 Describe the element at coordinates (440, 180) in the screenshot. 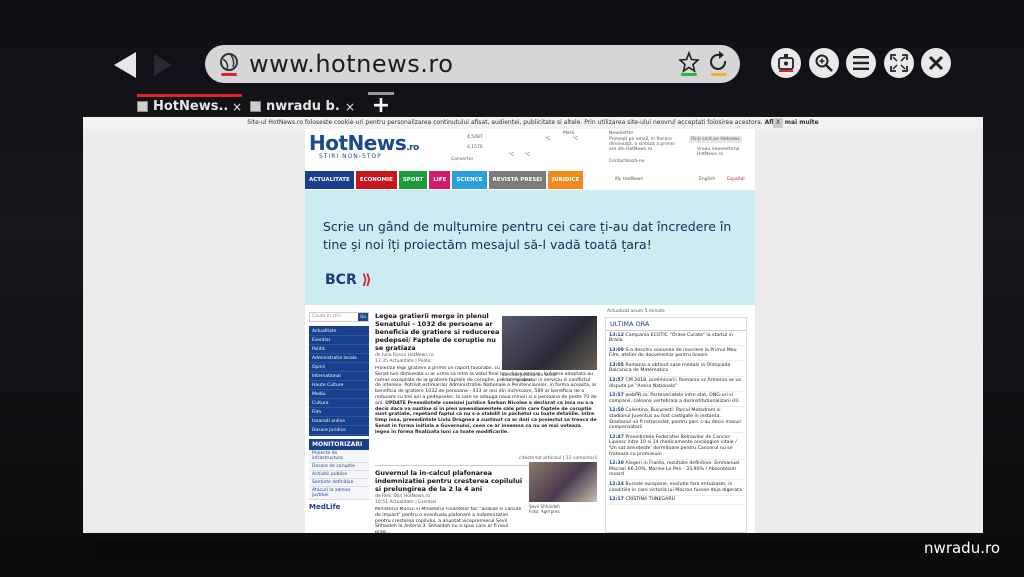

I see `menu-item-life: LIFE` at that location.